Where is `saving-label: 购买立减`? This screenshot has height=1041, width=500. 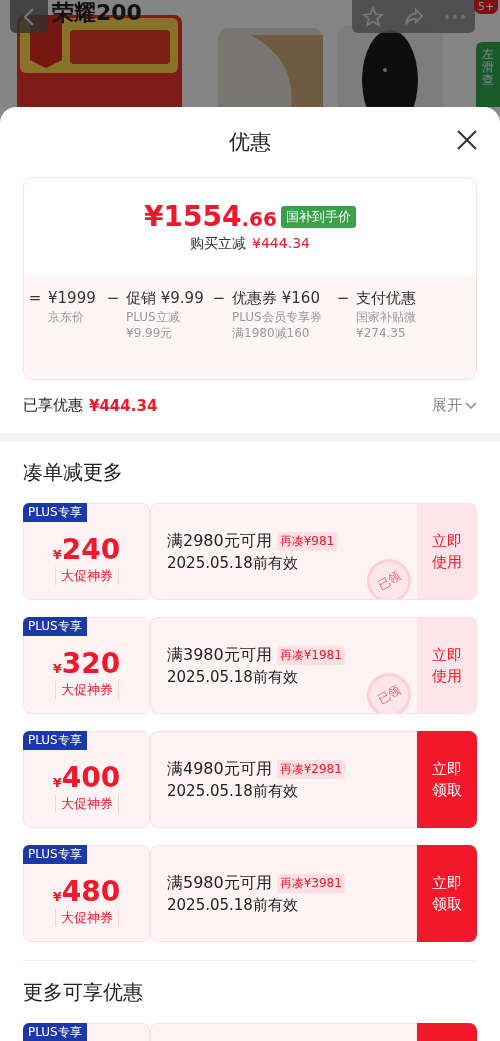
saving-label: 购买立减 is located at coordinates (218, 244).